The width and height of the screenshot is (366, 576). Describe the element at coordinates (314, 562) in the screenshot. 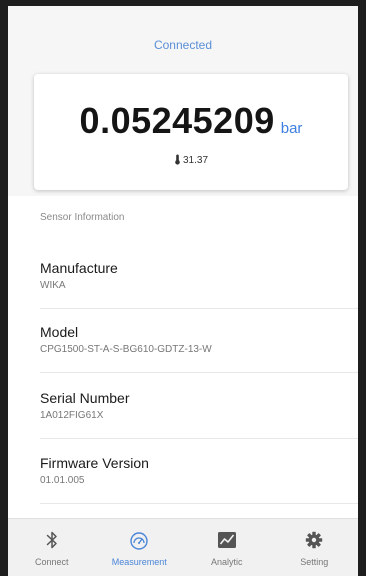

I see `nav-label: Setting` at that location.